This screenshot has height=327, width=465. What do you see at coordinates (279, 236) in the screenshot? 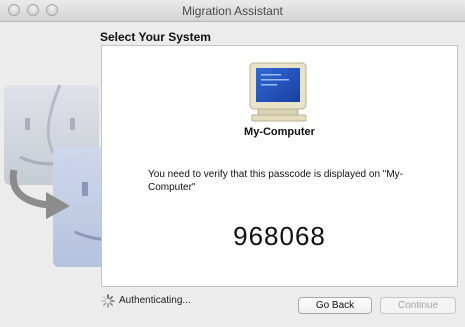
I see `passcode: 968068` at bounding box center [279, 236].